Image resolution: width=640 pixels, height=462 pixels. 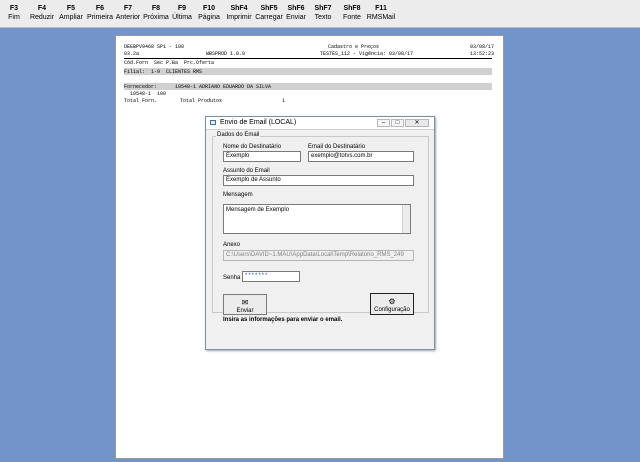 What do you see at coordinates (128, 8) in the screenshot?
I see `key-label: F7` at bounding box center [128, 8].